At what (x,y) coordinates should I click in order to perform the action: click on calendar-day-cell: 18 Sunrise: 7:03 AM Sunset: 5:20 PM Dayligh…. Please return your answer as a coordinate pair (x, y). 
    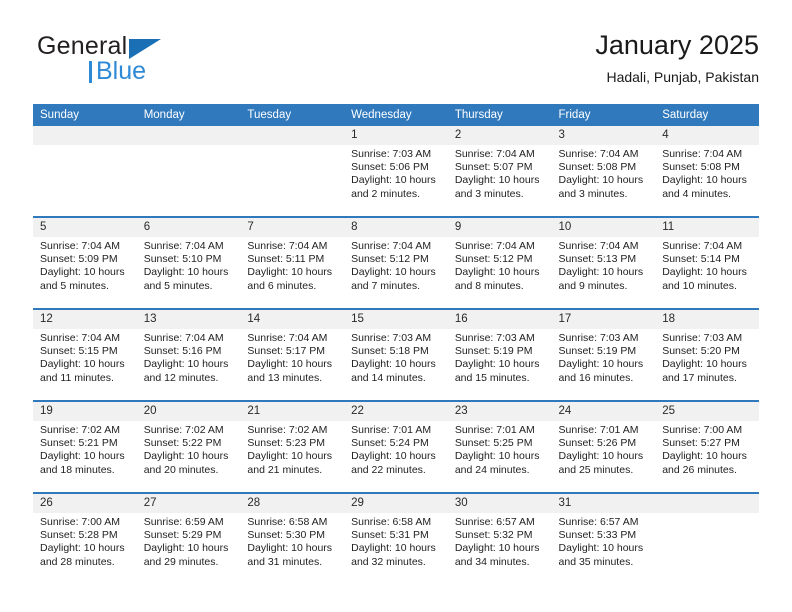
    Looking at the image, I should click on (707, 354).